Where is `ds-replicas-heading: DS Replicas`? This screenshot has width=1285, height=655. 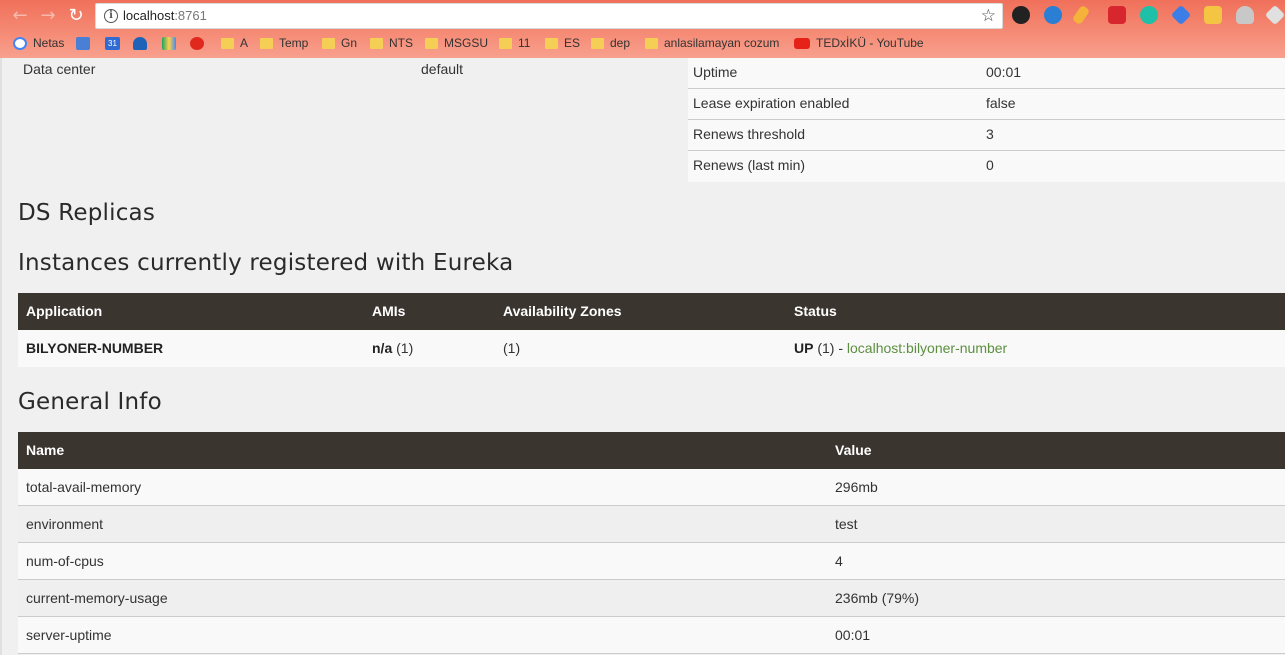 ds-replicas-heading: DS Replicas is located at coordinates (87, 213).